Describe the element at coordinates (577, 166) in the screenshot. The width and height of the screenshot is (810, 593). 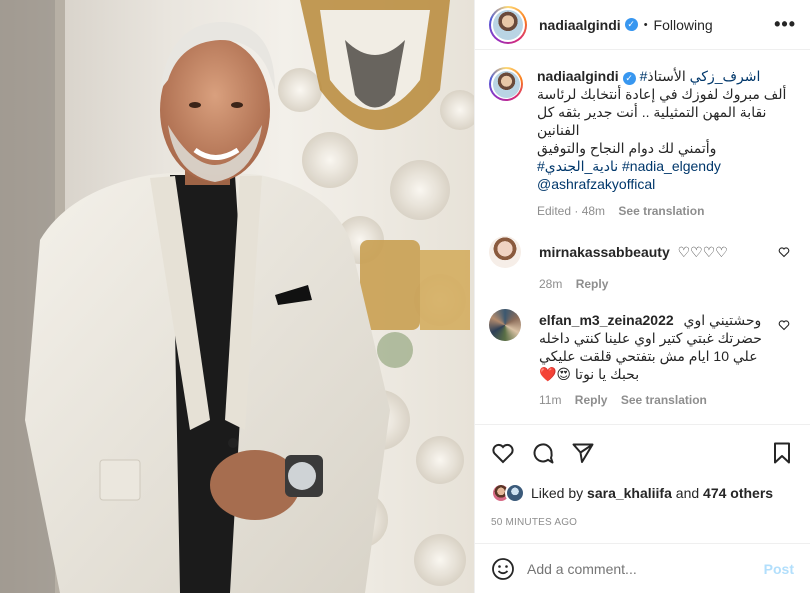
I see `hashtag-link: #نادية_الجندي` at that location.